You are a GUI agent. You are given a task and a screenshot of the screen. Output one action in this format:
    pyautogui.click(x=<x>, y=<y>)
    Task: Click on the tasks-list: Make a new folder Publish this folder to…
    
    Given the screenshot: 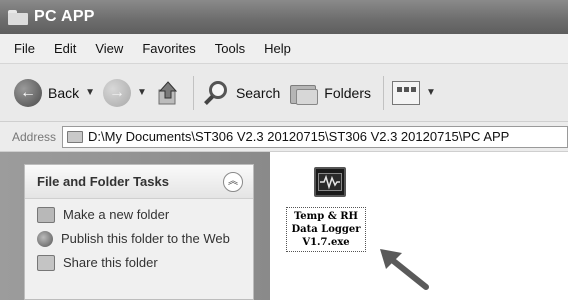 What is the action you would take?
    pyautogui.click(x=139, y=243)
    